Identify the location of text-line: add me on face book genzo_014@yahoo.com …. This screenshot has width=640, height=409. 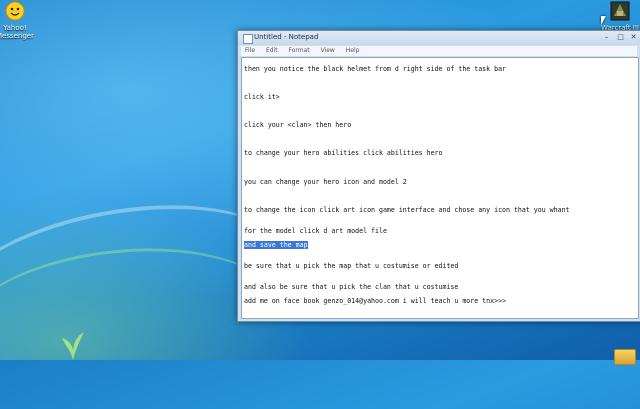
(375, 301).